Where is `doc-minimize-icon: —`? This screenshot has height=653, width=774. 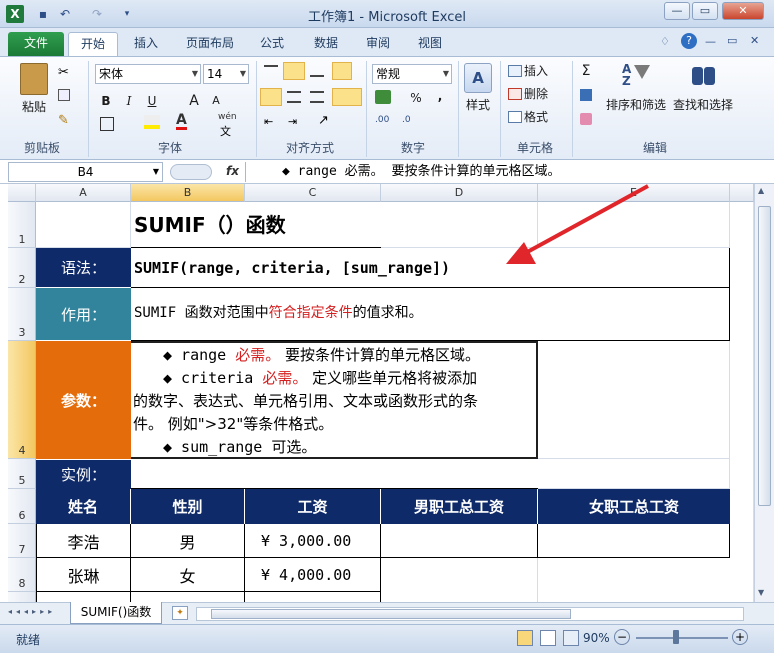 doc-minimize-icon: — is located at coordinates (710, 41).